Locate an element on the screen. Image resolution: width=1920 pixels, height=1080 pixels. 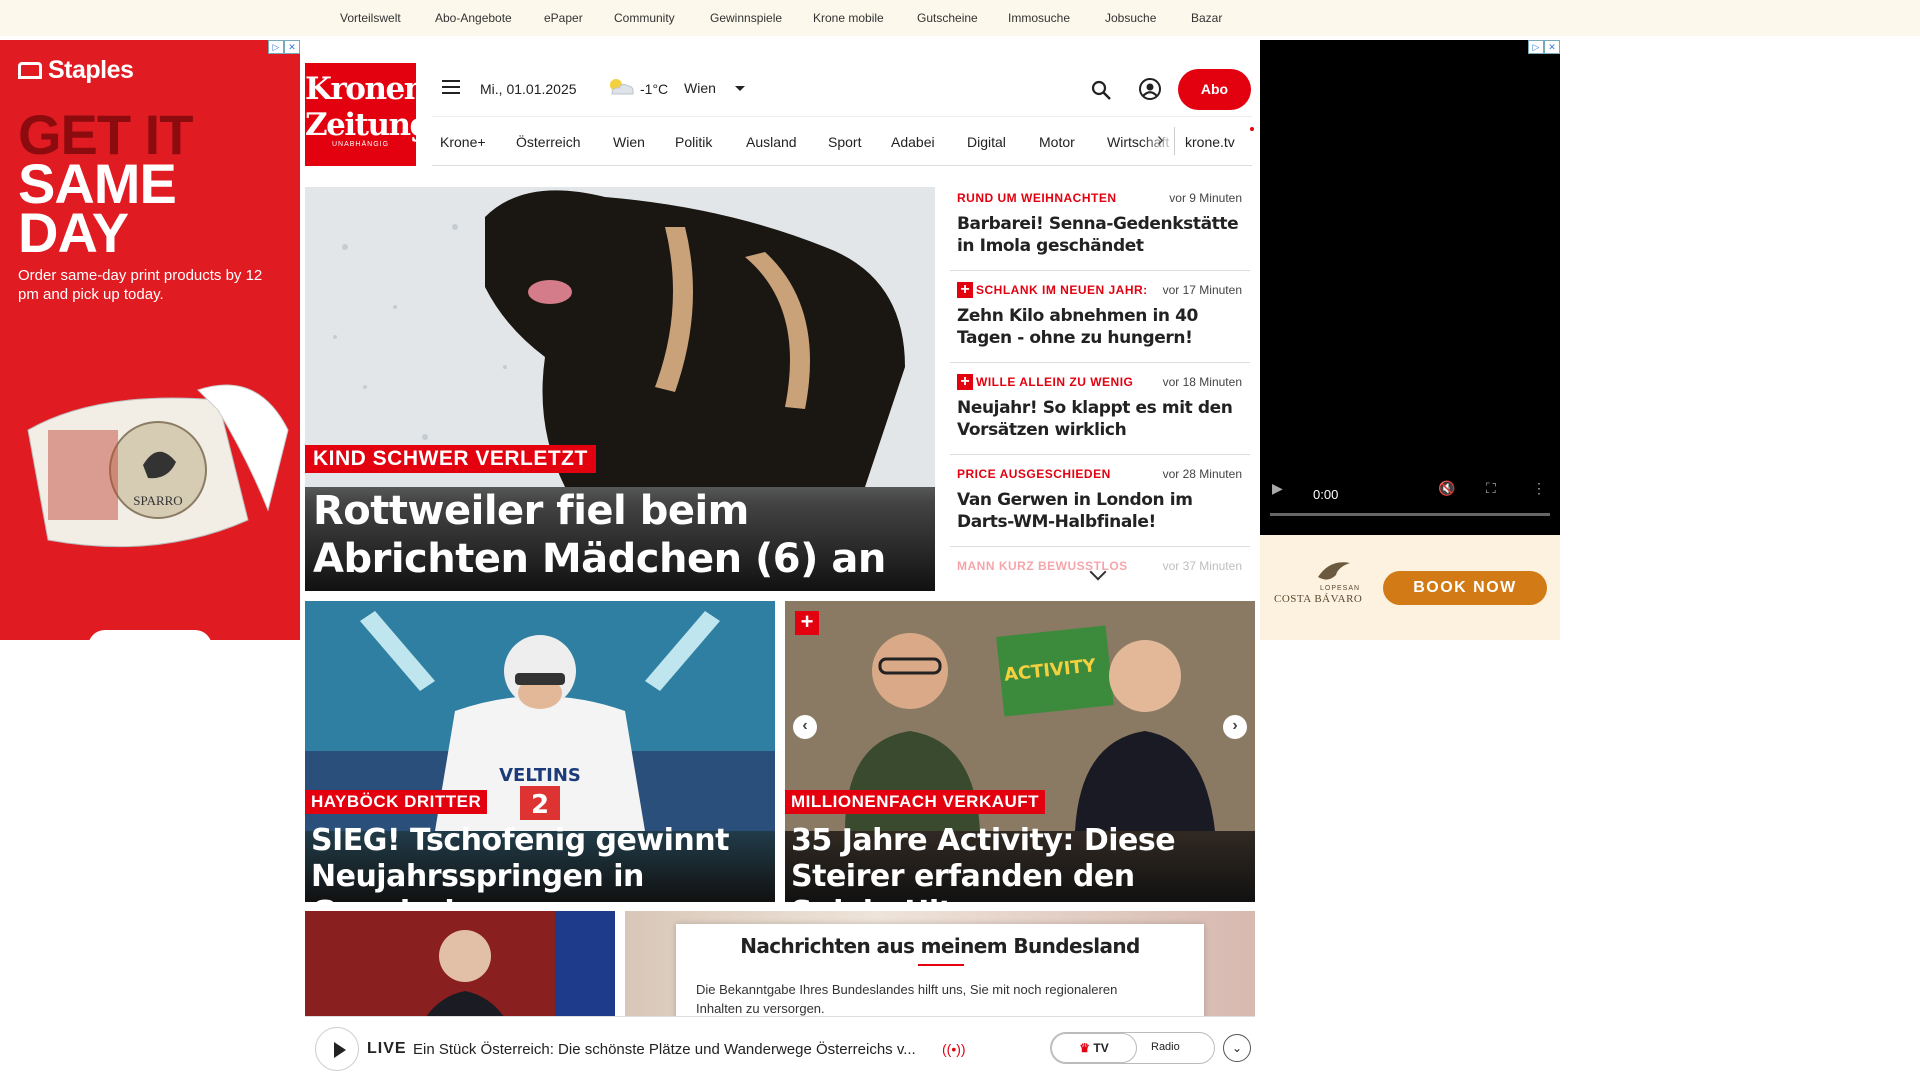
bib-number: 2 is located at coordinates (540, 805).